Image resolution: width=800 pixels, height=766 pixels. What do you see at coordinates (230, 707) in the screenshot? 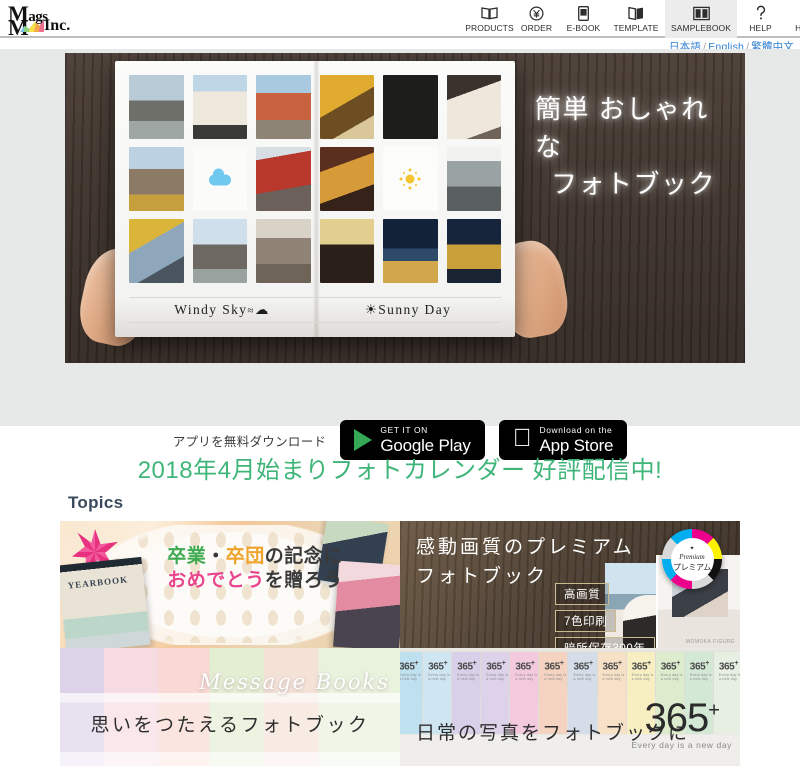
I see `topic-tile-message-books: Message Books 思いをつたえるフォトブック` at bounding box center [230, 707].